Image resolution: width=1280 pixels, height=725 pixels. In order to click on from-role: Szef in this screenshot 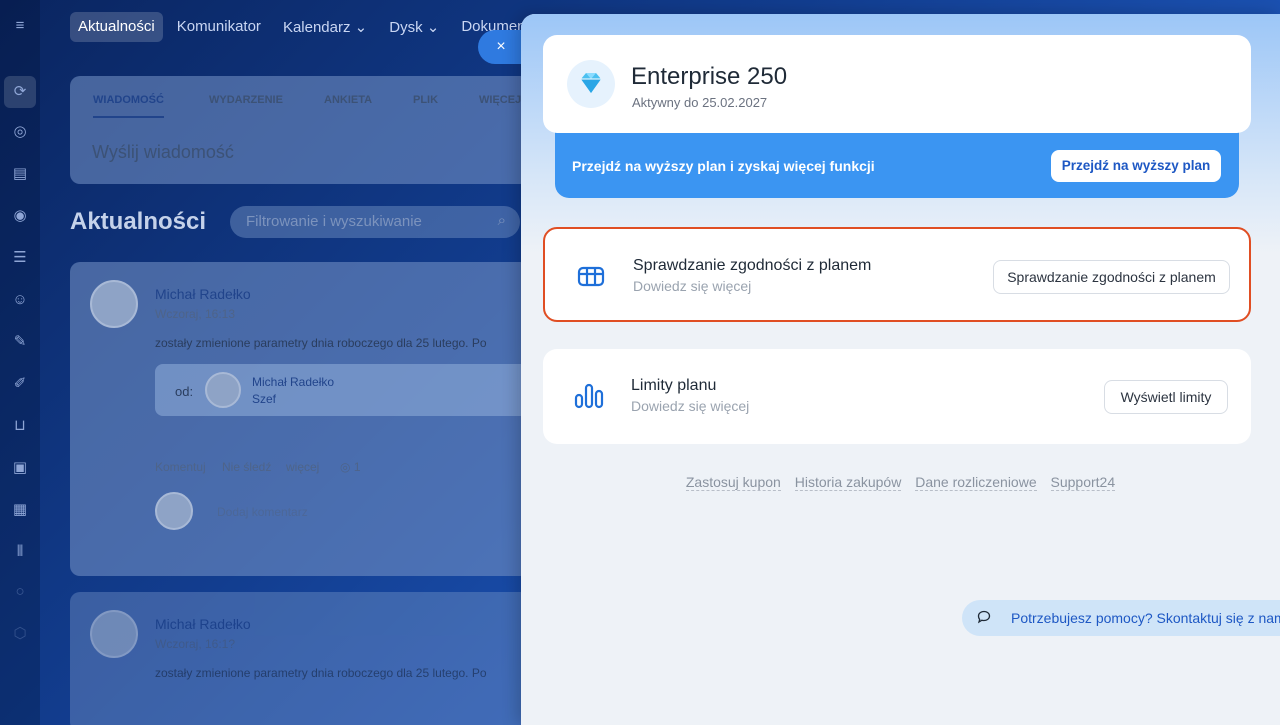, I will do `click(264, 399)`.